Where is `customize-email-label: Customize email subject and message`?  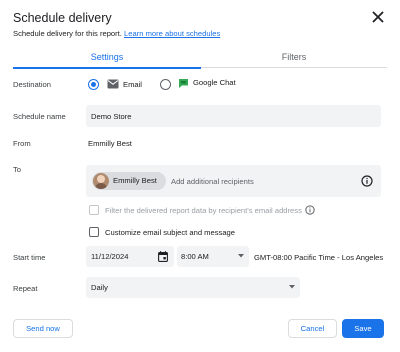 customize-email-label: Customize email subject and message is located at coordinates (170, 232).